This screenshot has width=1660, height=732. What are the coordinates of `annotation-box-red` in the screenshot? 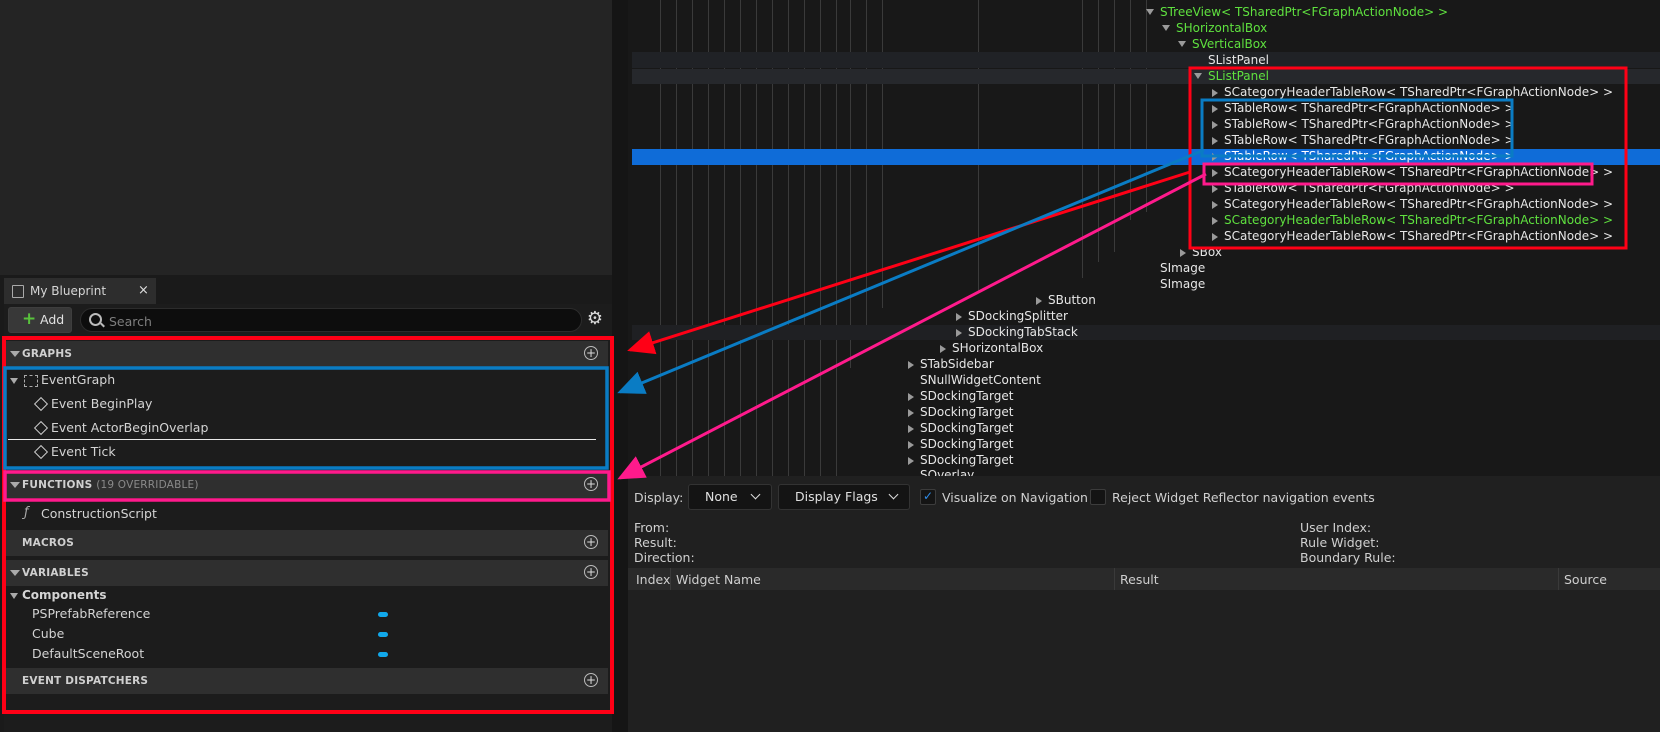 It's located at (1408, 158).